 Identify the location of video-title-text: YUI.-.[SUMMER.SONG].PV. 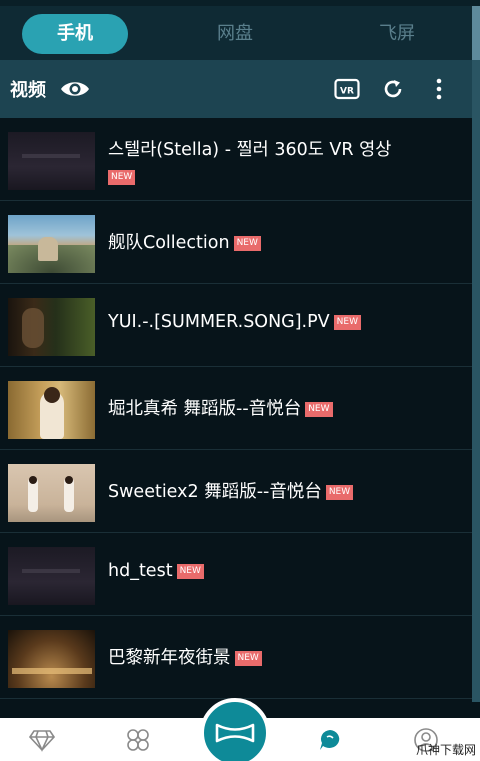
(219, 322).